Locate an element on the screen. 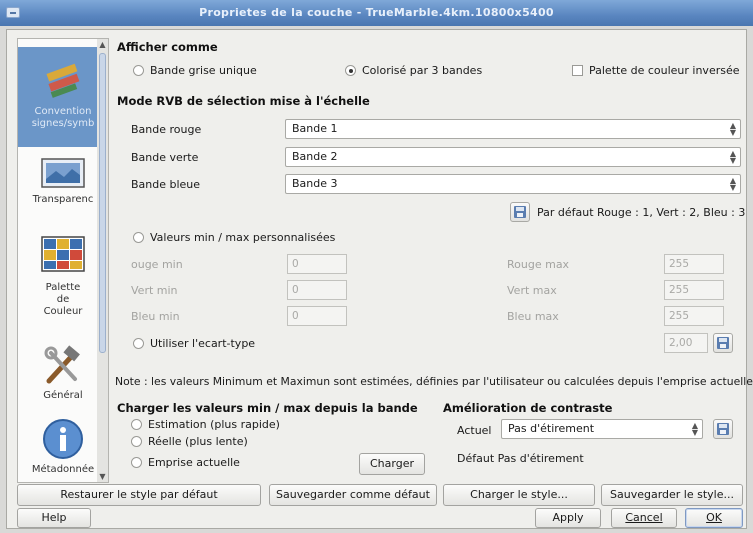  info-icon is located at coordinates (63, 439).